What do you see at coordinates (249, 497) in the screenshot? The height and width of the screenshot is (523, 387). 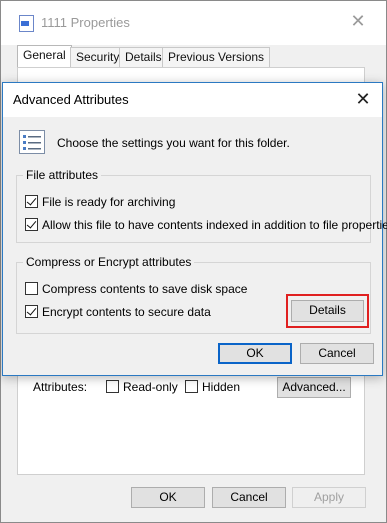 I see `properties-cancel-button: Cancel` at bounding box center [249, 497].